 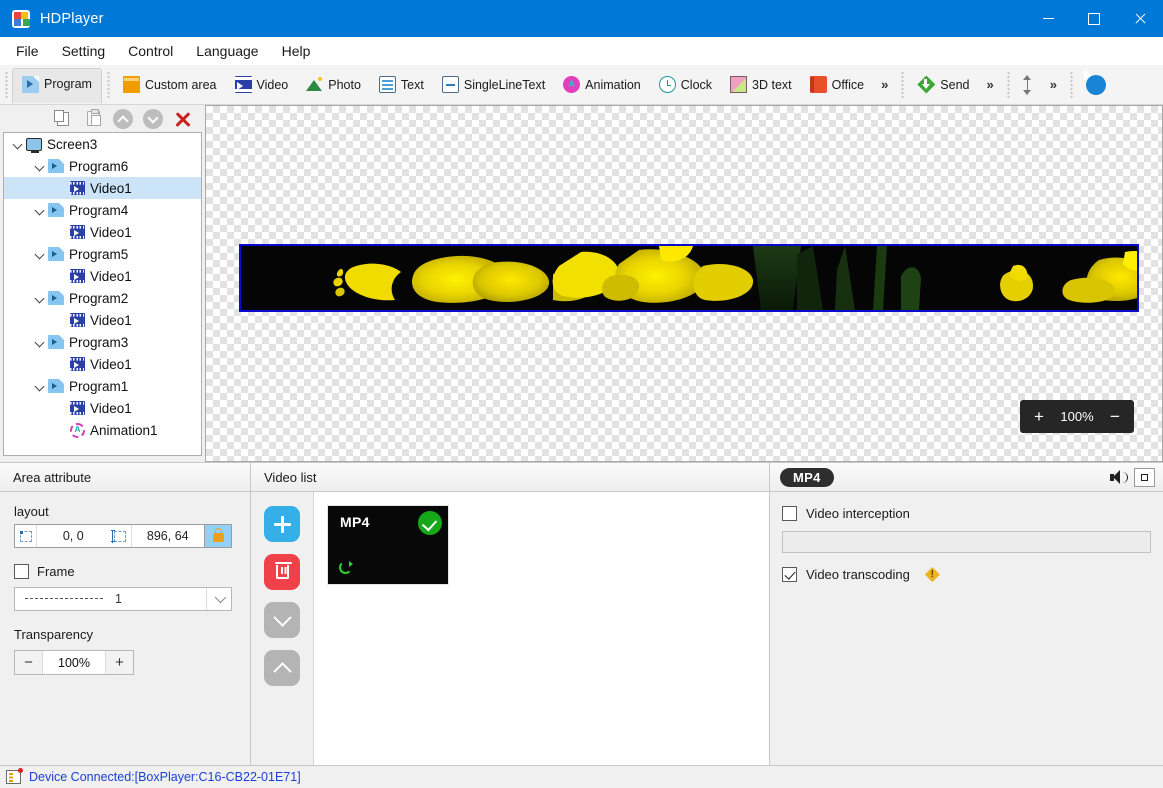 What do you see at coordinates (102, 144) in the screenshot?
I see `tree-node-screen3: Screen3` at bounding box center [102, 144].